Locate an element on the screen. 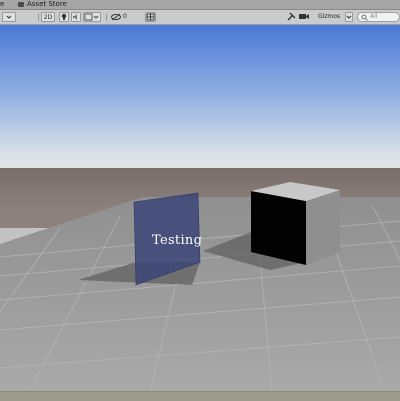 Image resolution: width=400 pixels, height=401 pixels. grid-toggle is located at coordinates (150, 17).